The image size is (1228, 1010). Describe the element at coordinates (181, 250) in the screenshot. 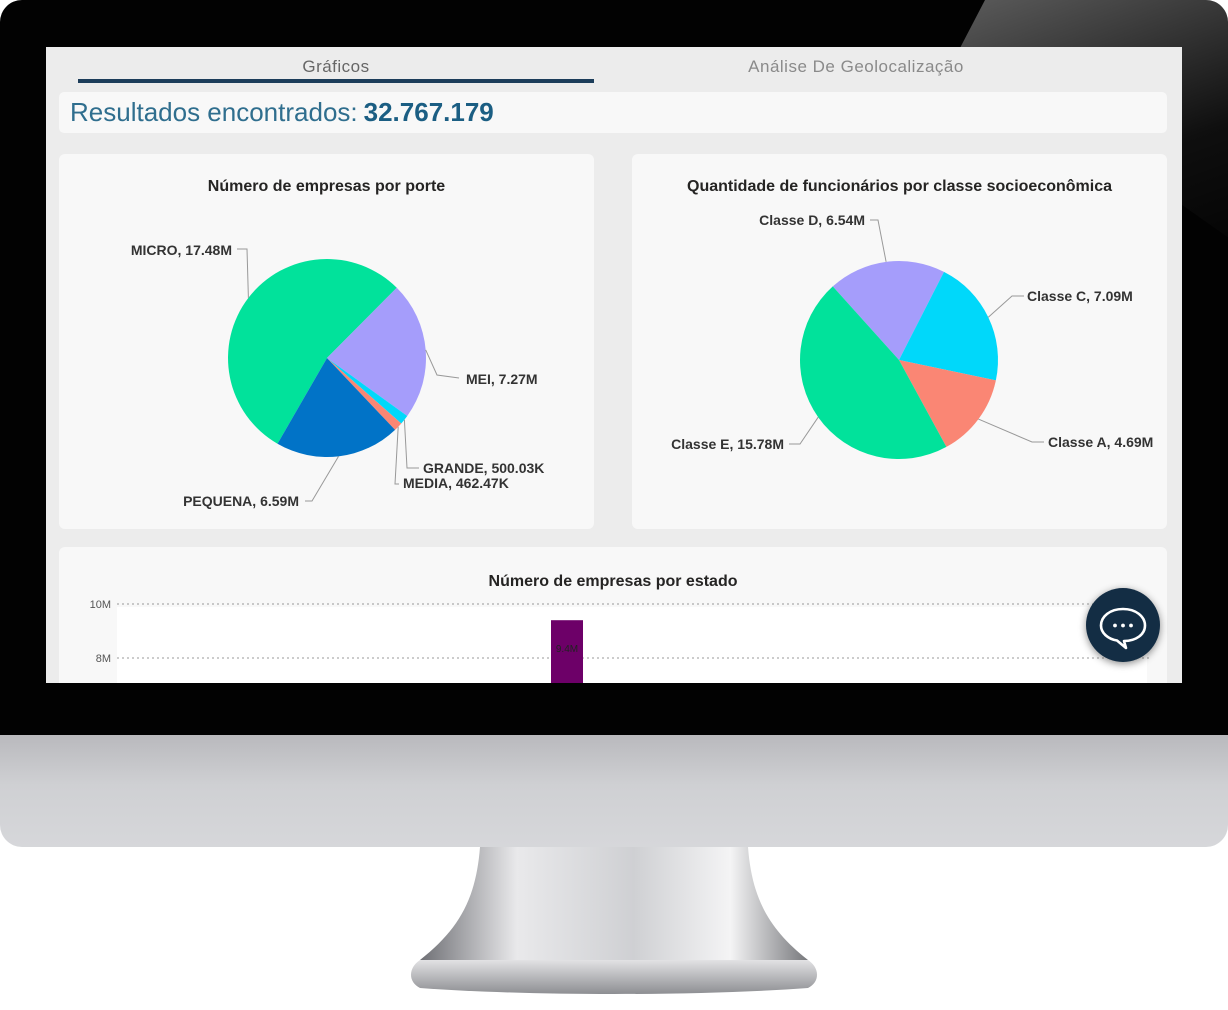

I see `data-label-micro: MICRO, 17.48M` at that location.